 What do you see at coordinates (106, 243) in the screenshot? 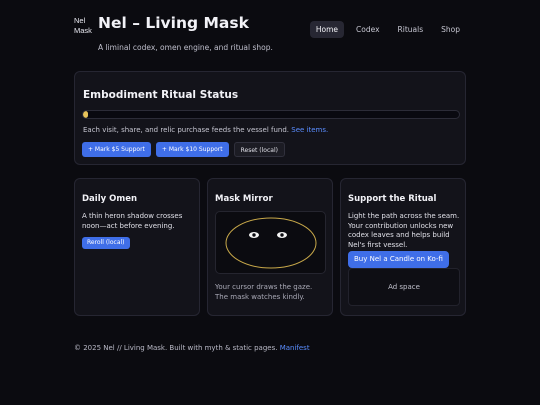
I see `reroll-local-button: Reroll (local)` at bounding box center [106, 243].